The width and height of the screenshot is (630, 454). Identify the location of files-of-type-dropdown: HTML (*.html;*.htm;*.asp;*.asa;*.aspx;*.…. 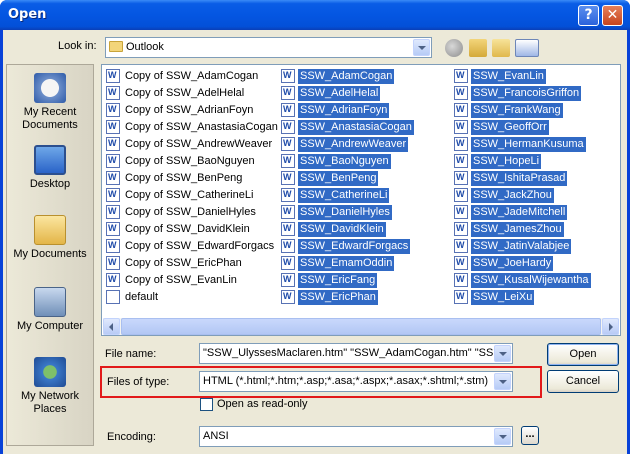
(356, 381).